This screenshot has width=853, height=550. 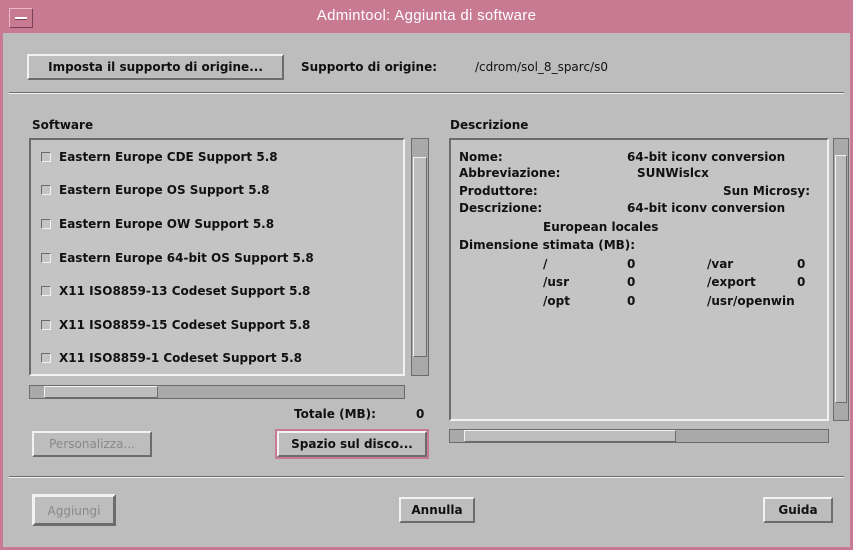 I want to click on software-vertical-scrollbar, so click(x=420, y=257).